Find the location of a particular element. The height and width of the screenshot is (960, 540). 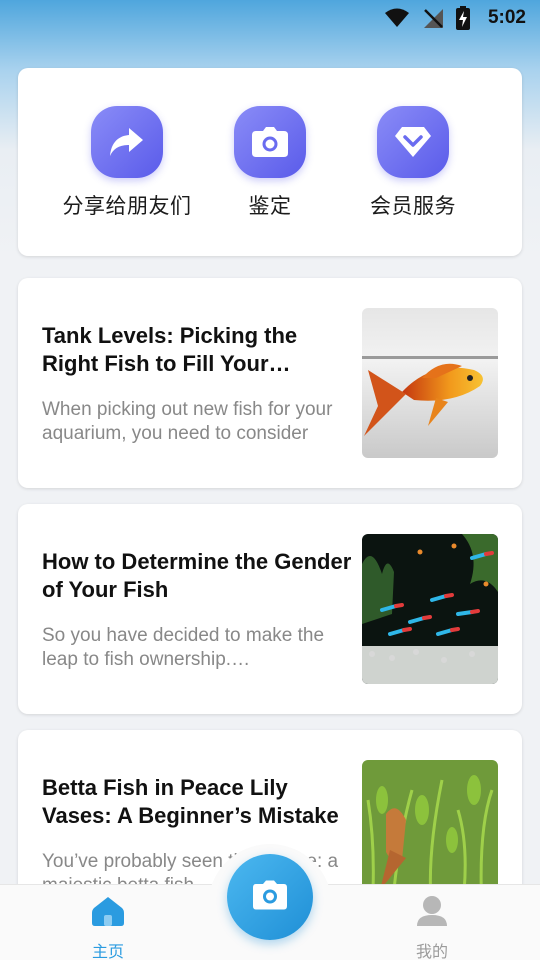

neon-tetra-tank-image is located at coordinates (430, 609).